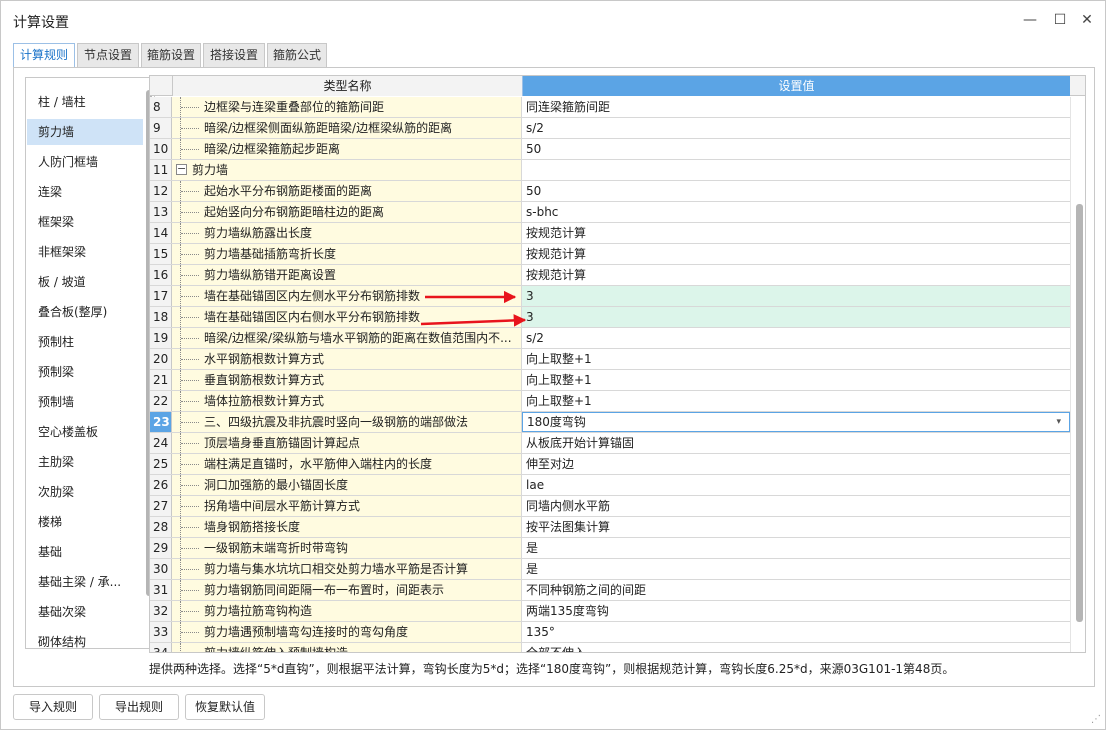 This screenshot has height=731, width=1106. Describe the element at coordinates (171, 55) in the screenshot. I see `tab-stirrup-settings: 箍筋设置` at that location.